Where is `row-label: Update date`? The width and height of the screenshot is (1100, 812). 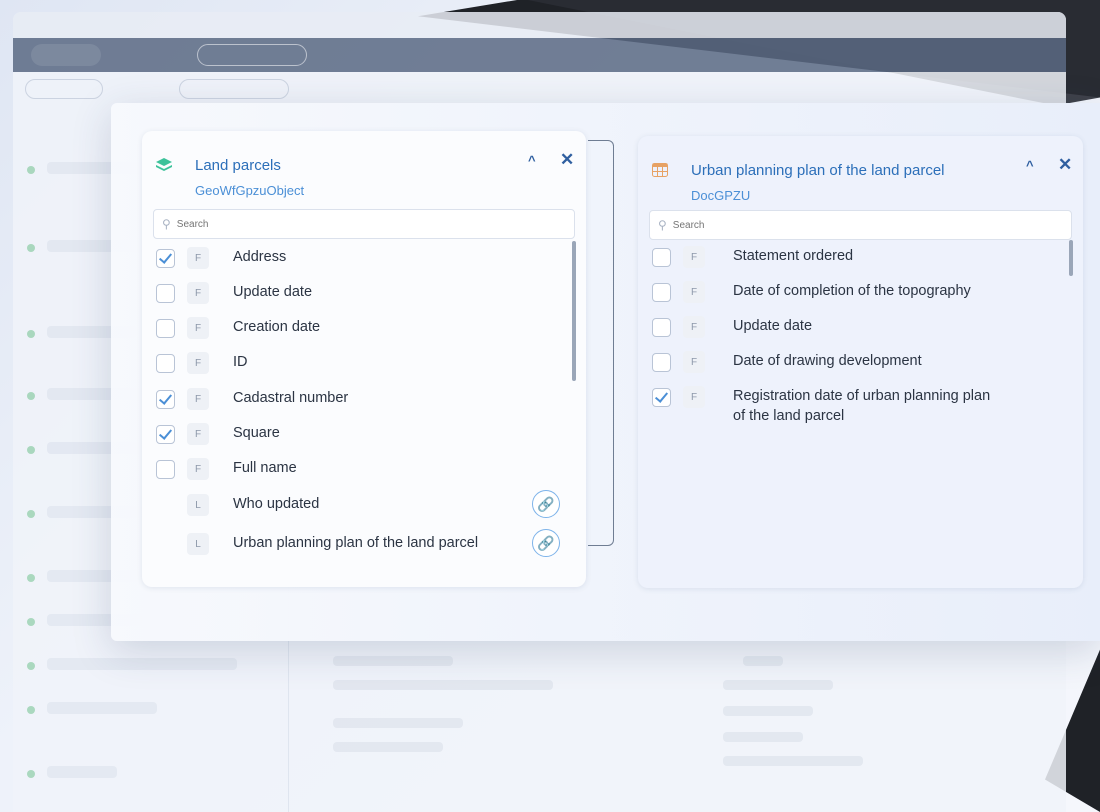 row-label: Update date is located at coordinates (273, 292).